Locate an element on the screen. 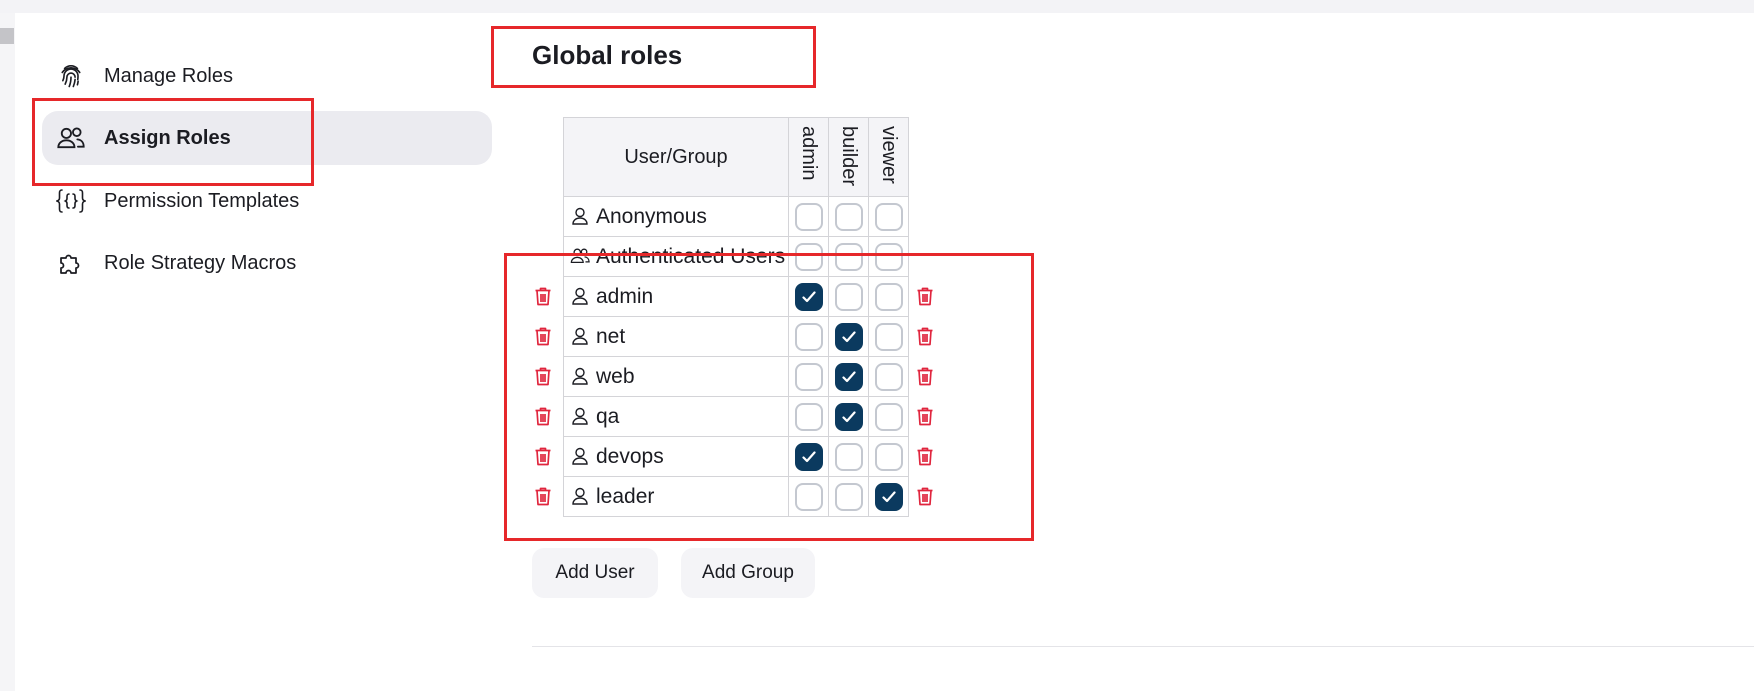  group-icon is located at coordinates (580, 256).